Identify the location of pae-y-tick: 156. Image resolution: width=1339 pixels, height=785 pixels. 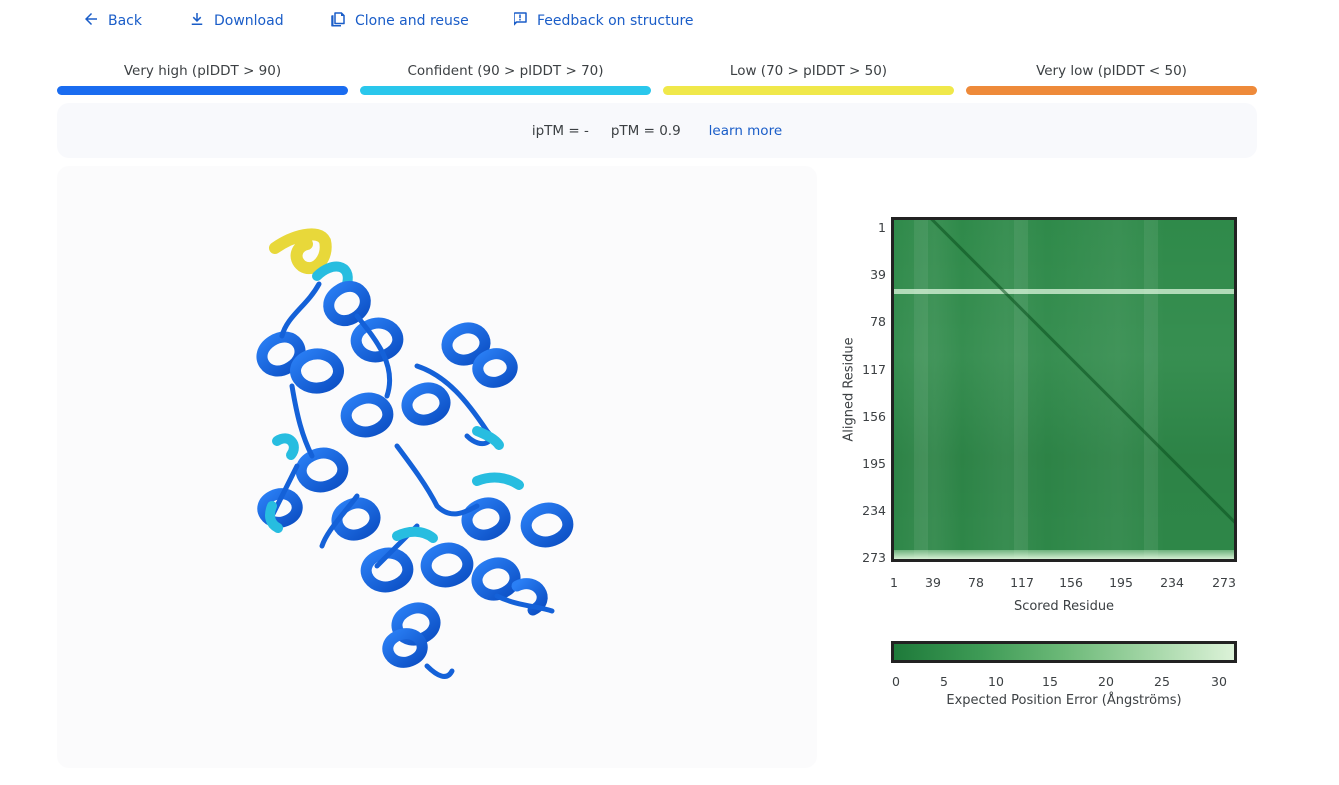
(874, 416).